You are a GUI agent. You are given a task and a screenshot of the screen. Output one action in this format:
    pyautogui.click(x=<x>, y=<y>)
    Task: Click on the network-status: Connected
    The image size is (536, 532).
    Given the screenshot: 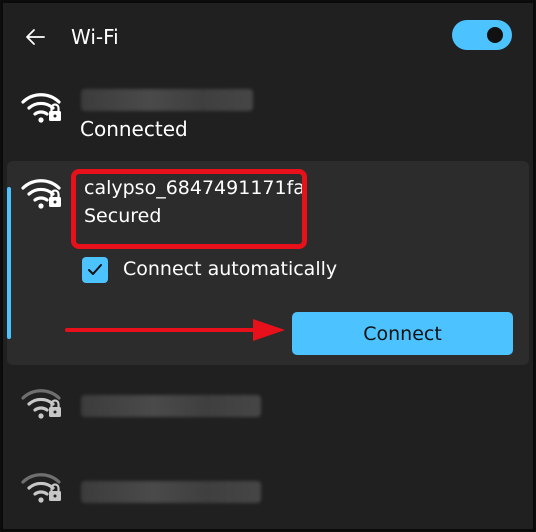 What is the action you would take?
    pyautogui.click(x=134, y=129)
    